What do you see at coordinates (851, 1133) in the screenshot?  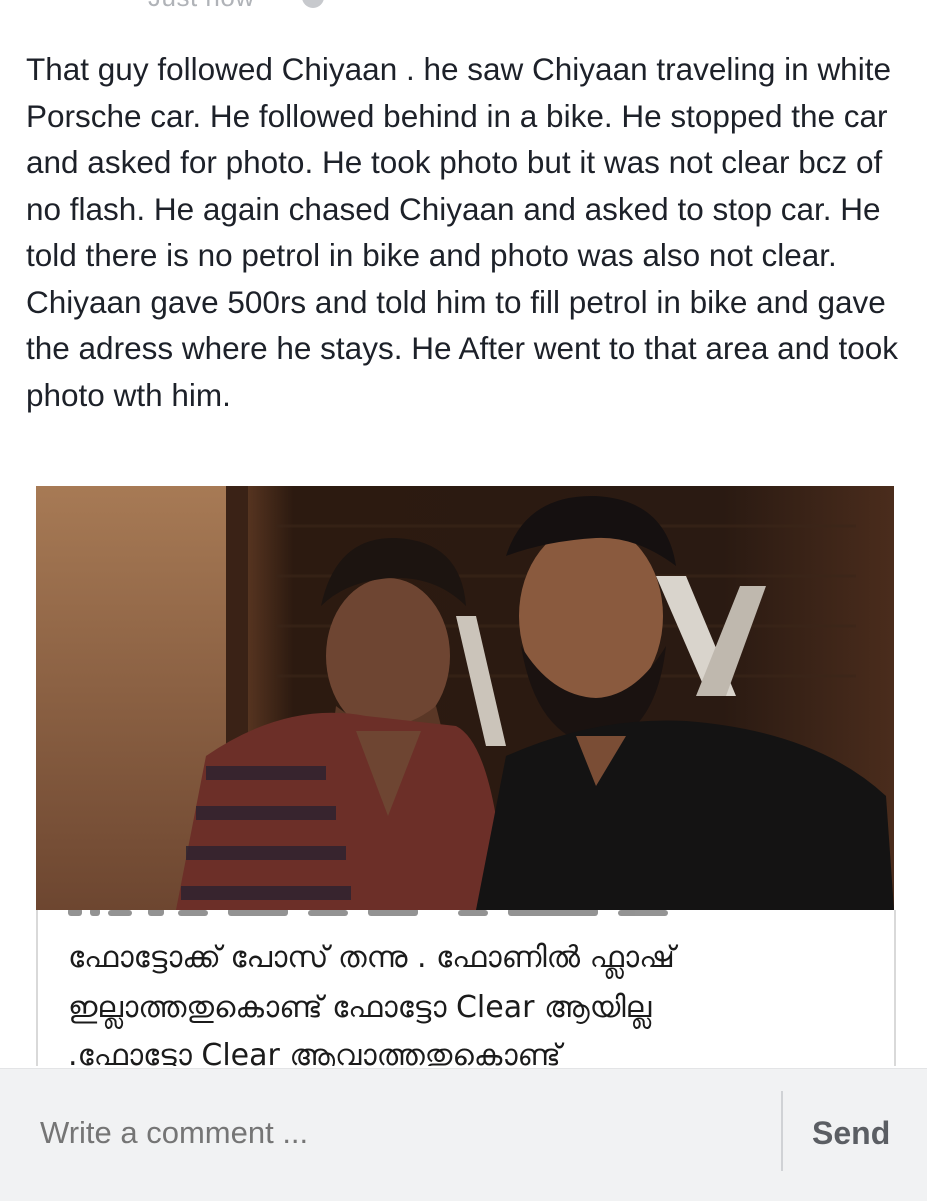 I see `send-button: Send` at bounding box center [851, 1133].